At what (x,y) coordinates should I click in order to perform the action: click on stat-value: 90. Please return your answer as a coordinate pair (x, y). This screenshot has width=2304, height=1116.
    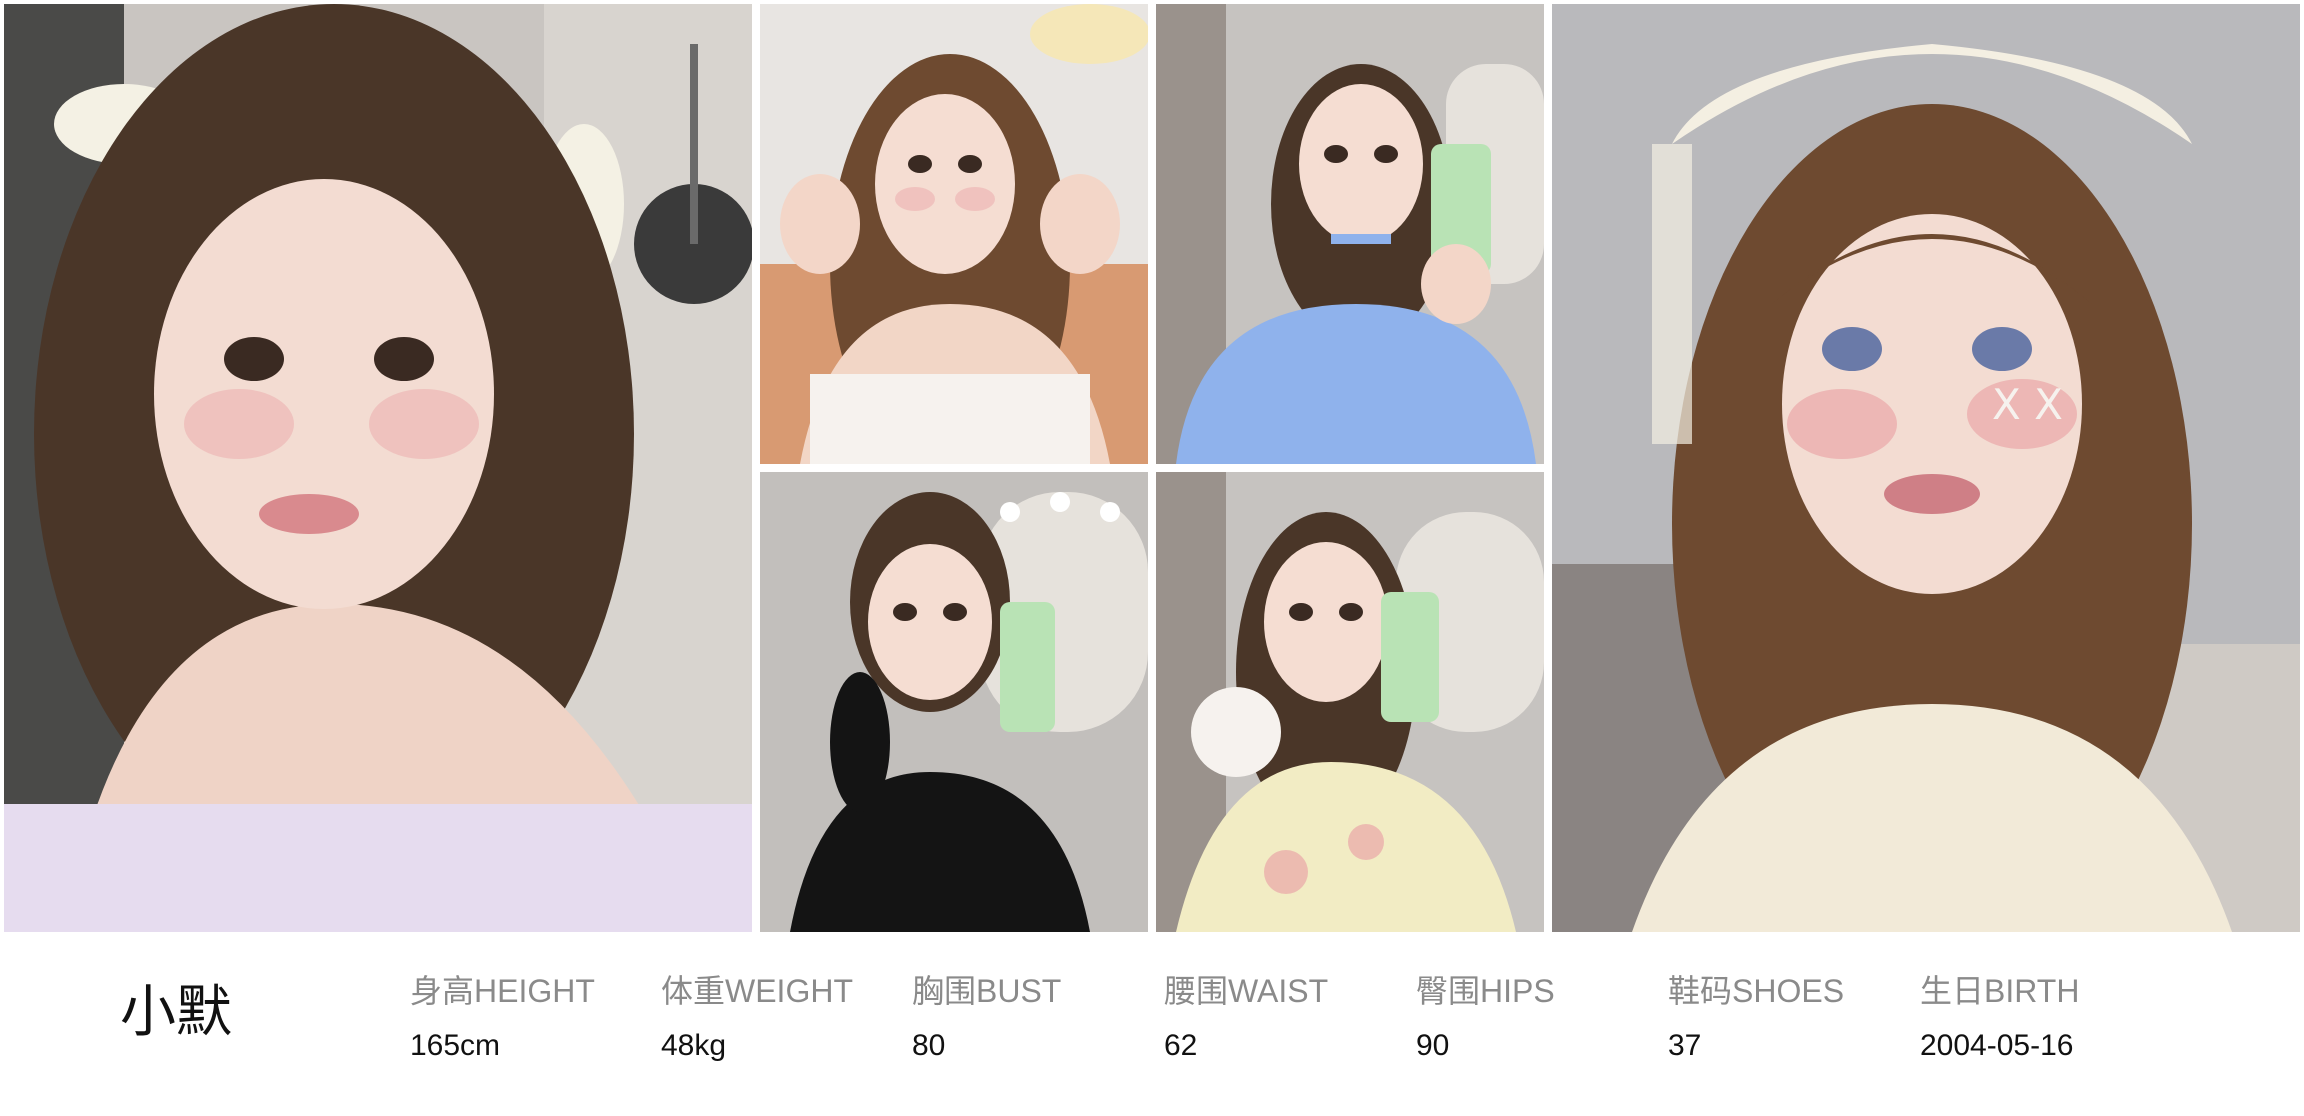
    Looking at the image, I should click on (1433, 1045).